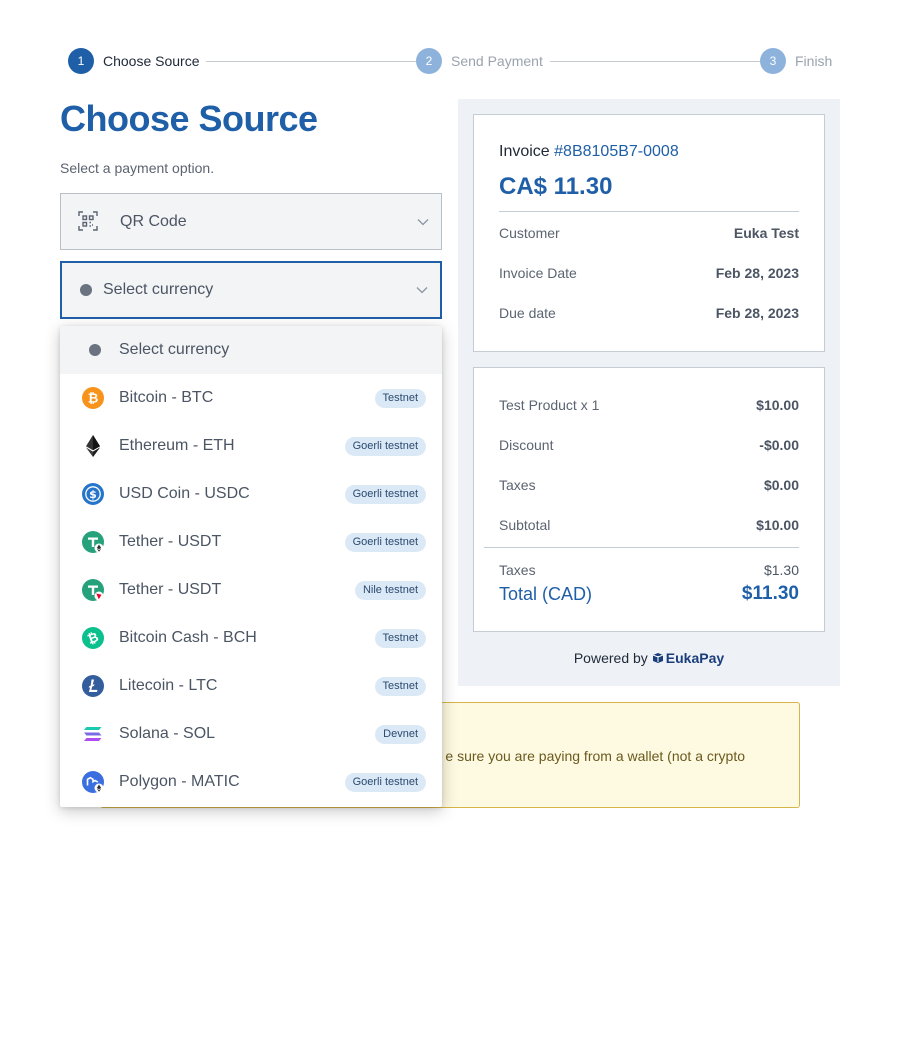  I want to click on invoice-amount: CA$ 11.30, so click(556, 186).